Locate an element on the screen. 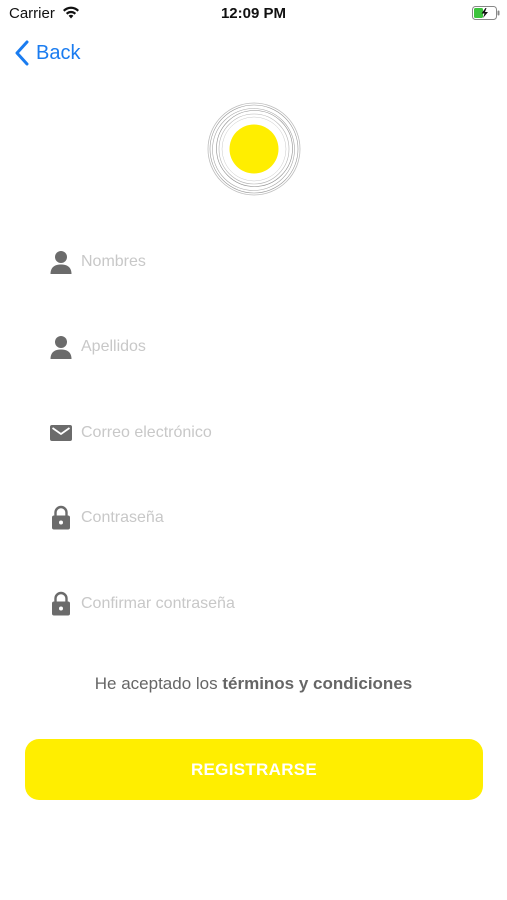 The width and height of the screenshot is (507, 900). battery-charging-icon is located at coordinates (486, 13).